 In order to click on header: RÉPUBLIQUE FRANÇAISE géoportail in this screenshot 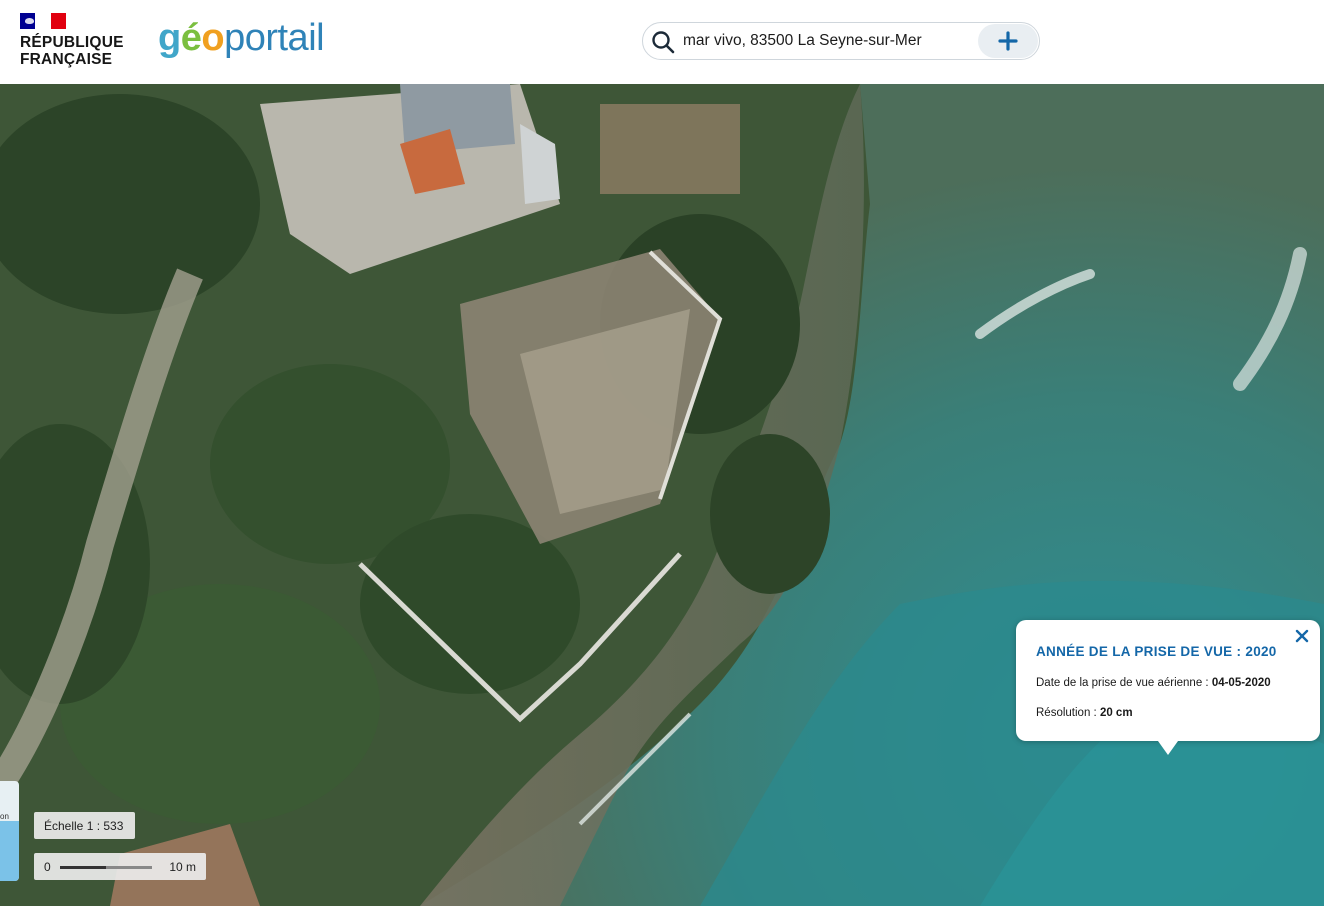, I will do `click(662, 42)`.